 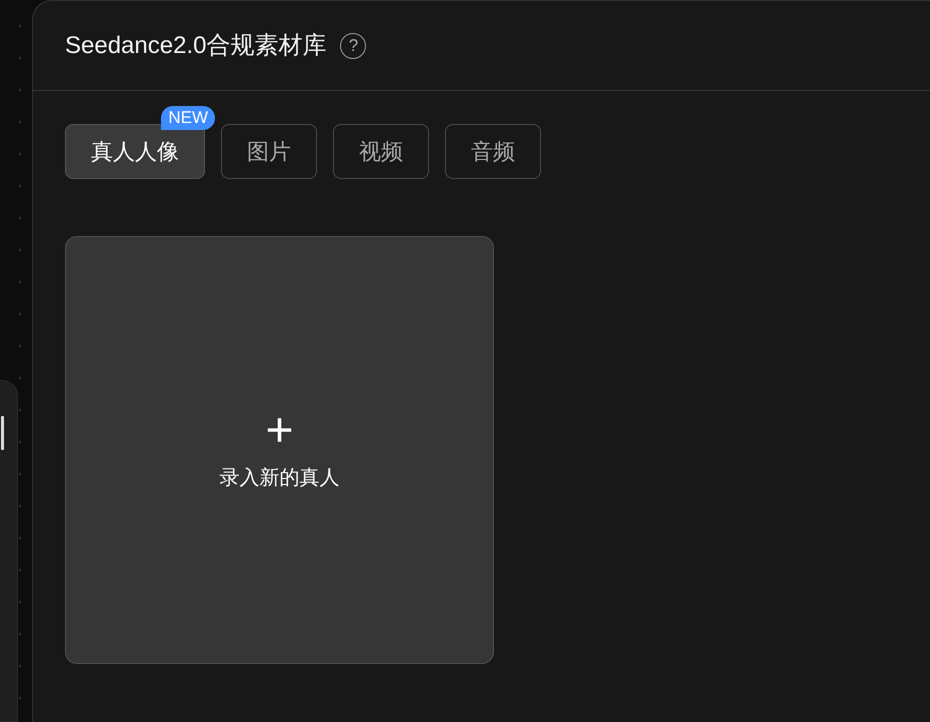 I want to click on category-tab: 视频, so click(x=381, y=151).